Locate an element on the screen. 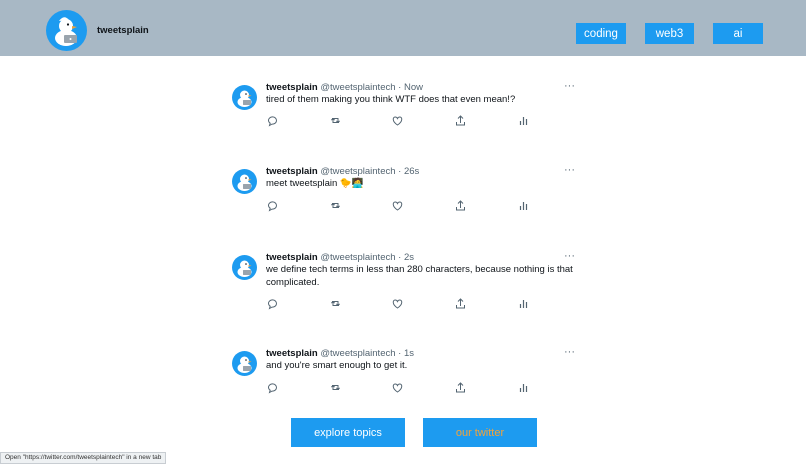  duck-mascot-icon is located at coordinates (66, 30).